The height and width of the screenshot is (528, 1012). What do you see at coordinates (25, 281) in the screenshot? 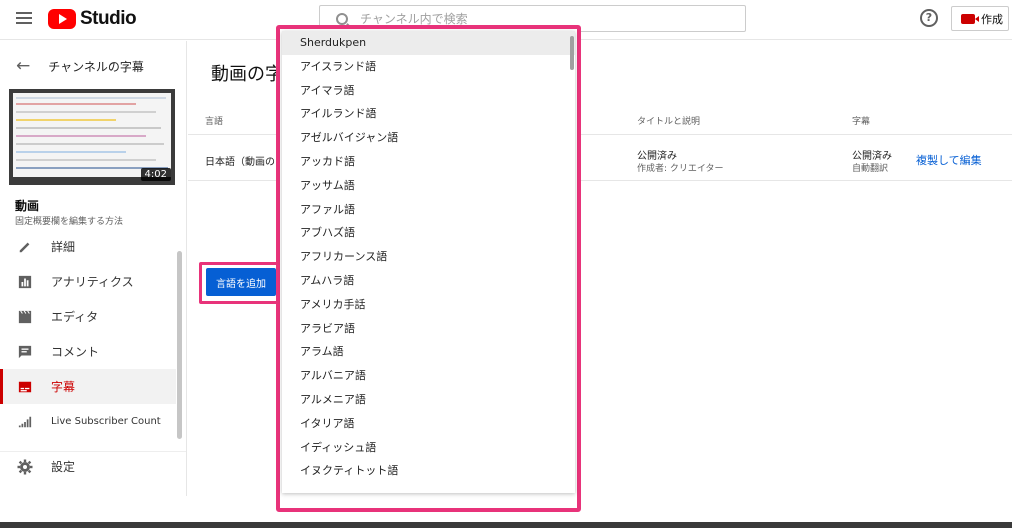
I see `analytics-icon` at bounding box center [25, 281].